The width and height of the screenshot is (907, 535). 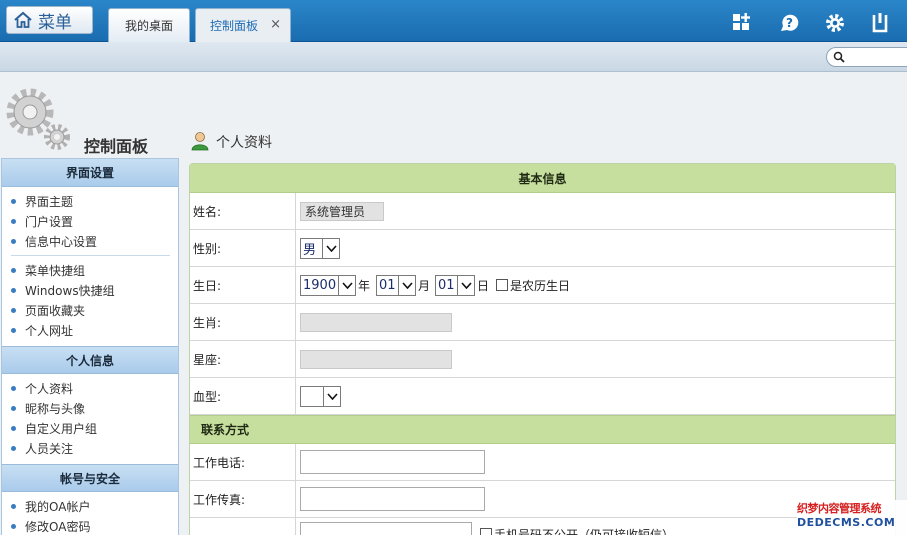 What do you see at coordinates (243, 285) in the screenshot?
I see `birthday-label: 生日:` at bounding box center [243, 285].